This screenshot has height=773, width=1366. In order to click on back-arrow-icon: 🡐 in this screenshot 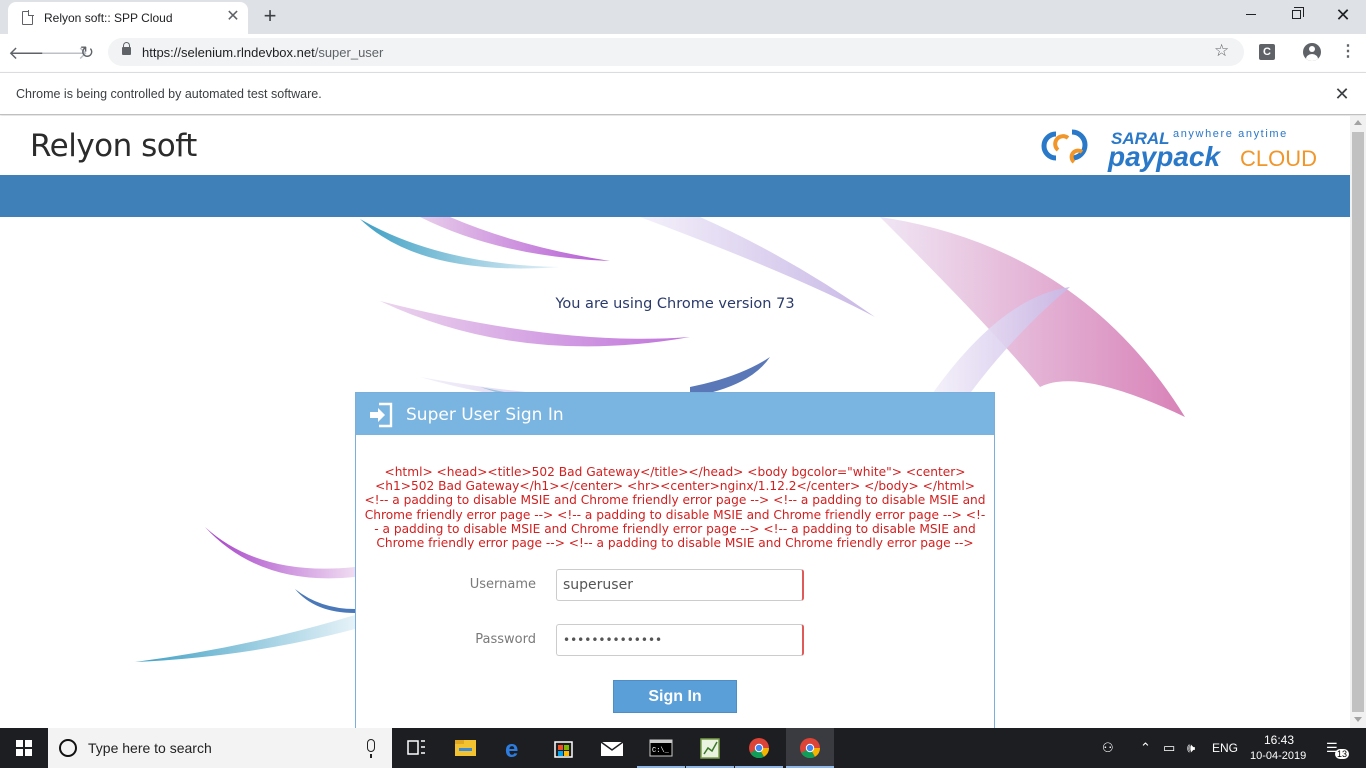, I will do `click(32, 53)`.